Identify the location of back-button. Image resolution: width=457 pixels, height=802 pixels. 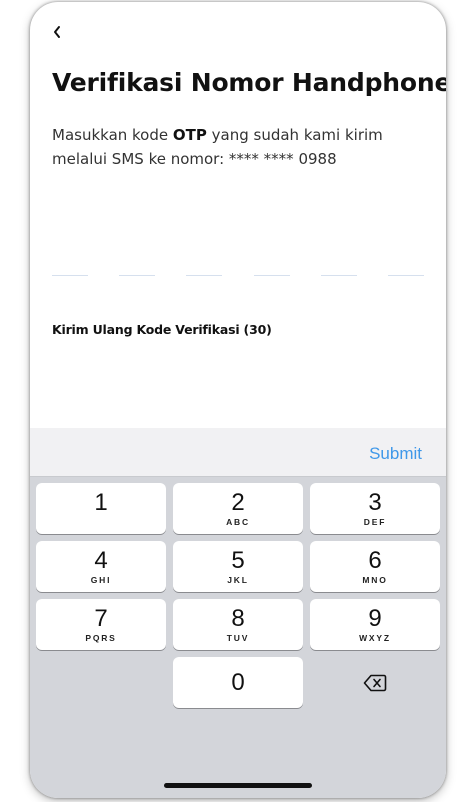
(57, 32).